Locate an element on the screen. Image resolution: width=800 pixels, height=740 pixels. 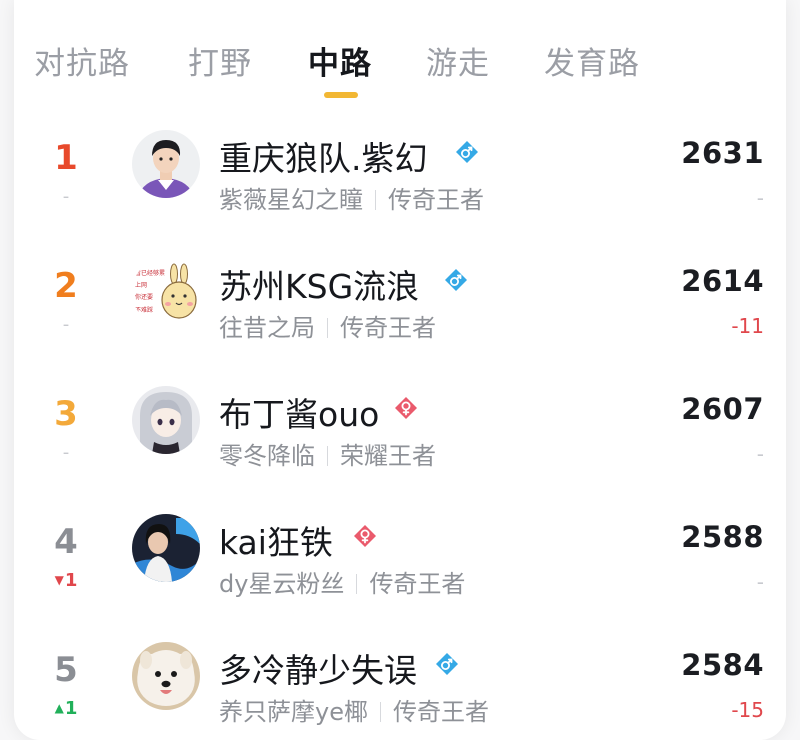
player-name: 多冷静少失误 is located at coordinates (318, 670).